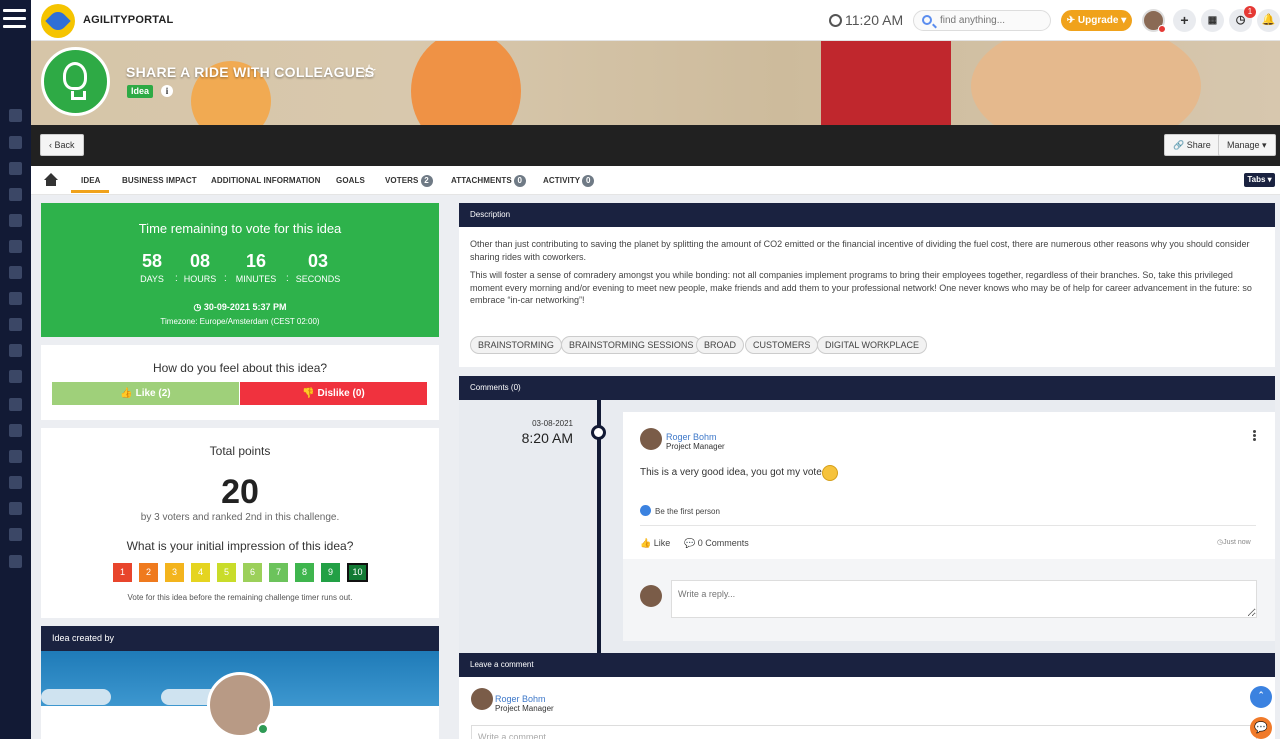  What do you see at coordinates (1192, 145) in the screenshot?
I see `share-button: 🔗 Share` at bounding box center [1192, 145].